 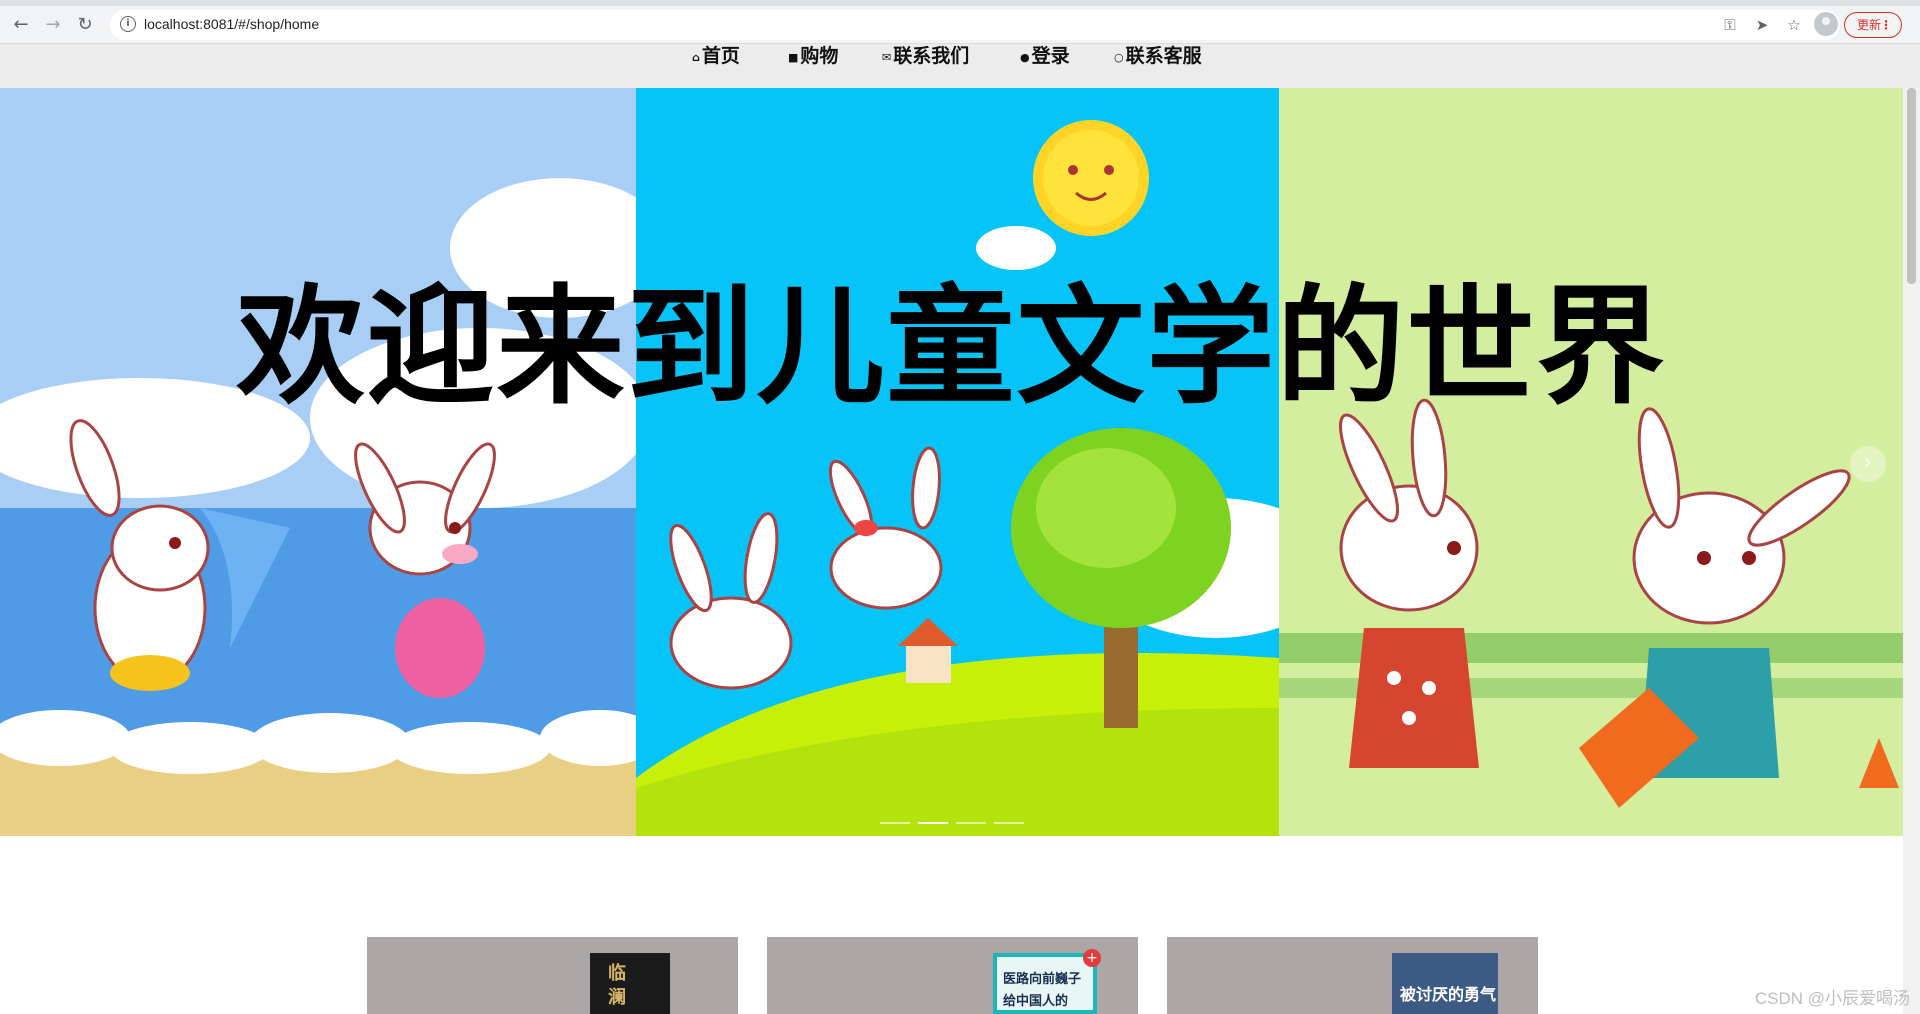 What do you see at coordinates (21, 25) in the screenshot?
I see `back-icon: ←` at bounding box center [21, 25].